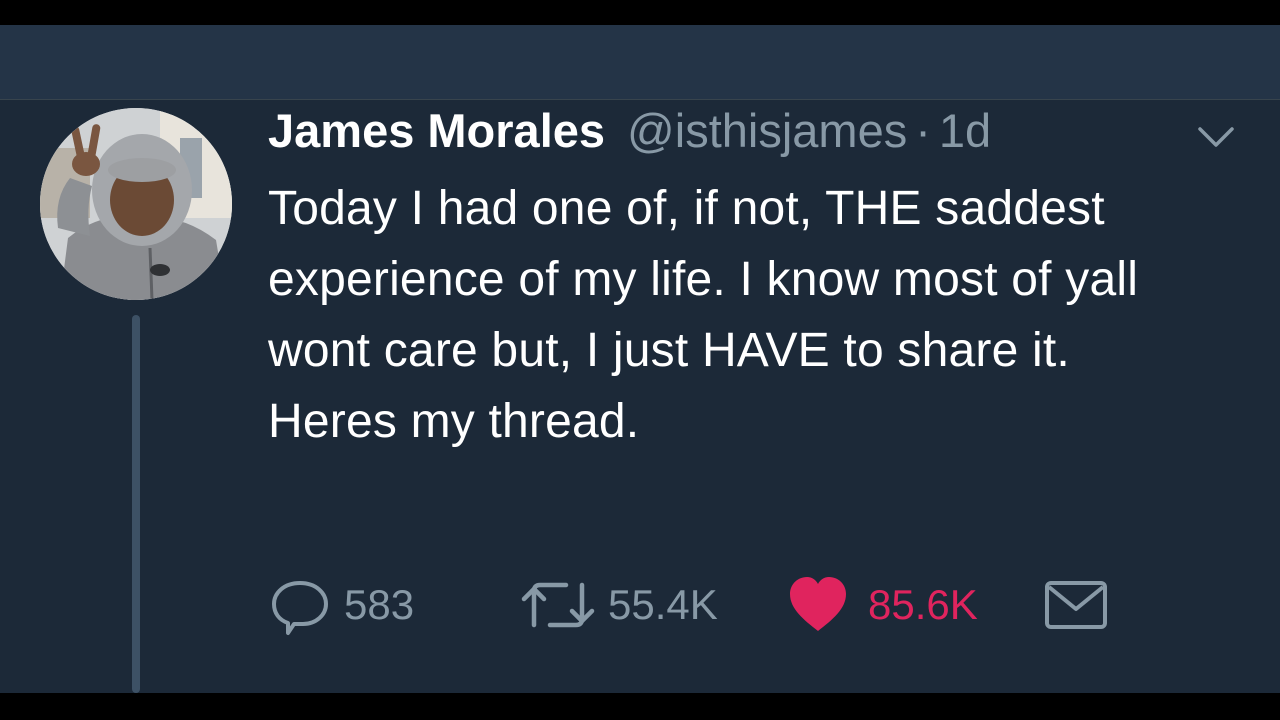 The image size is (1280, 720). What do you see at coordinates (300, 608) in the screenshot?
I see `reply-icon` at bounding box center [300, 608].